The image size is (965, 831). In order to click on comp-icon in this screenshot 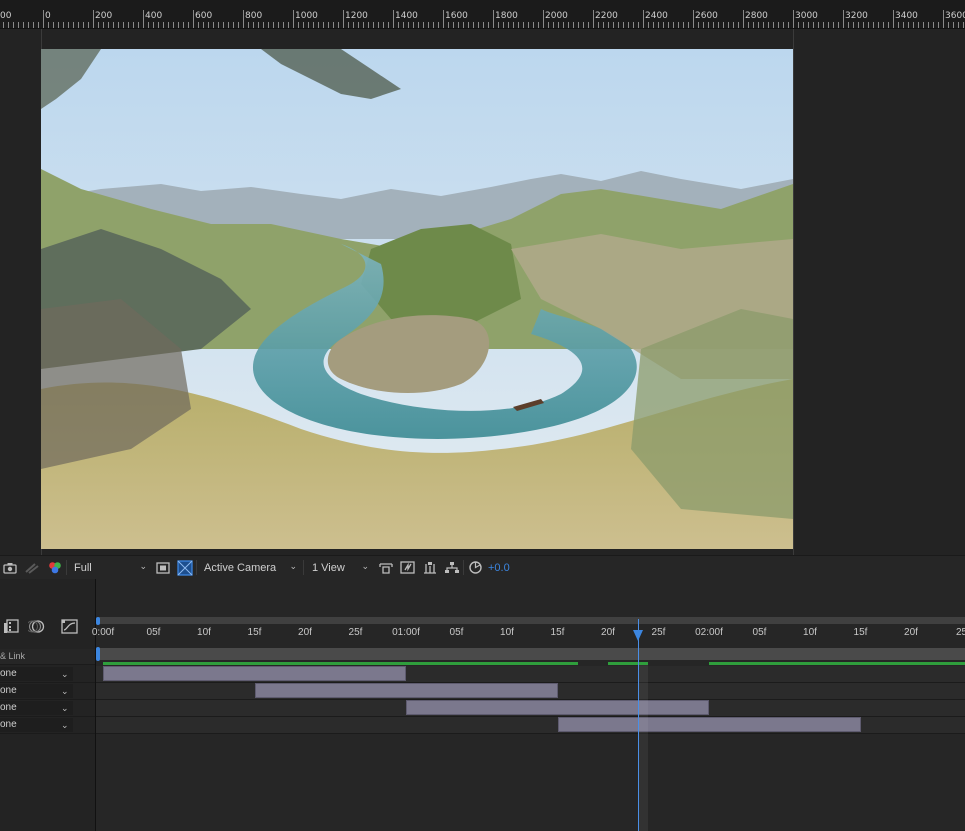, I will do `click(11, 628)`.